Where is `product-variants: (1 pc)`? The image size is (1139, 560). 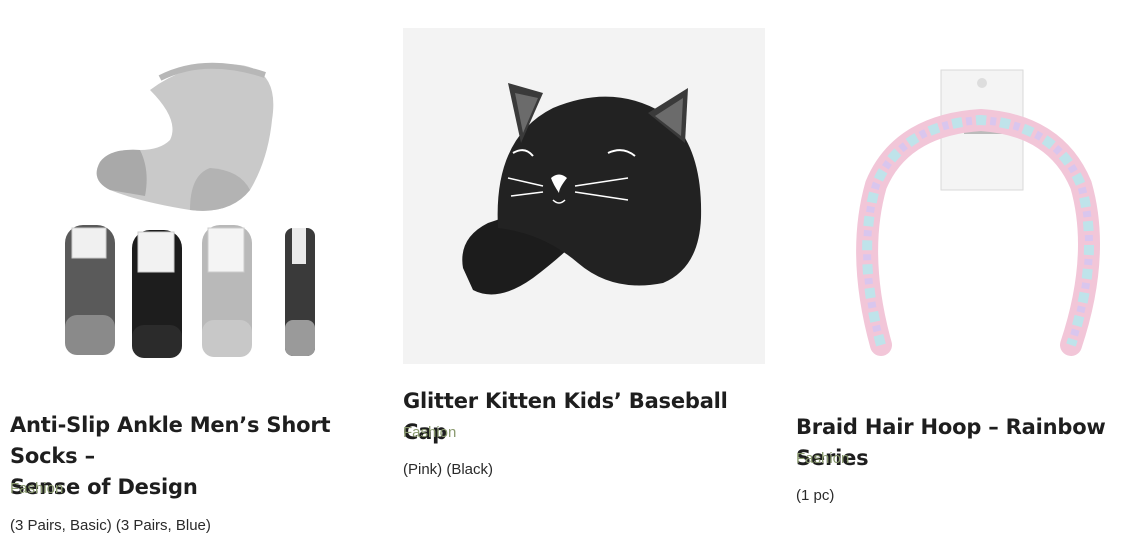
product-variants: (1 pc) is located at coordinates (815, 495).